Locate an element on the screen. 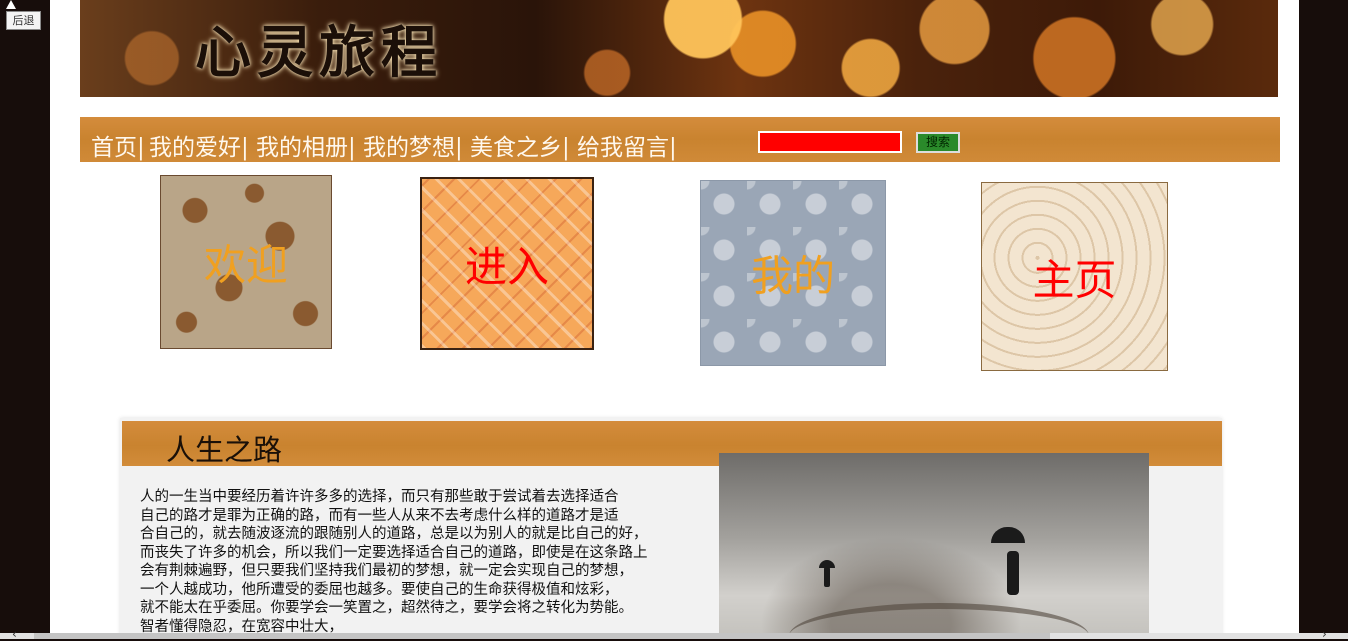  nav-item-home: 首页| is located at coordinates (118, 145).